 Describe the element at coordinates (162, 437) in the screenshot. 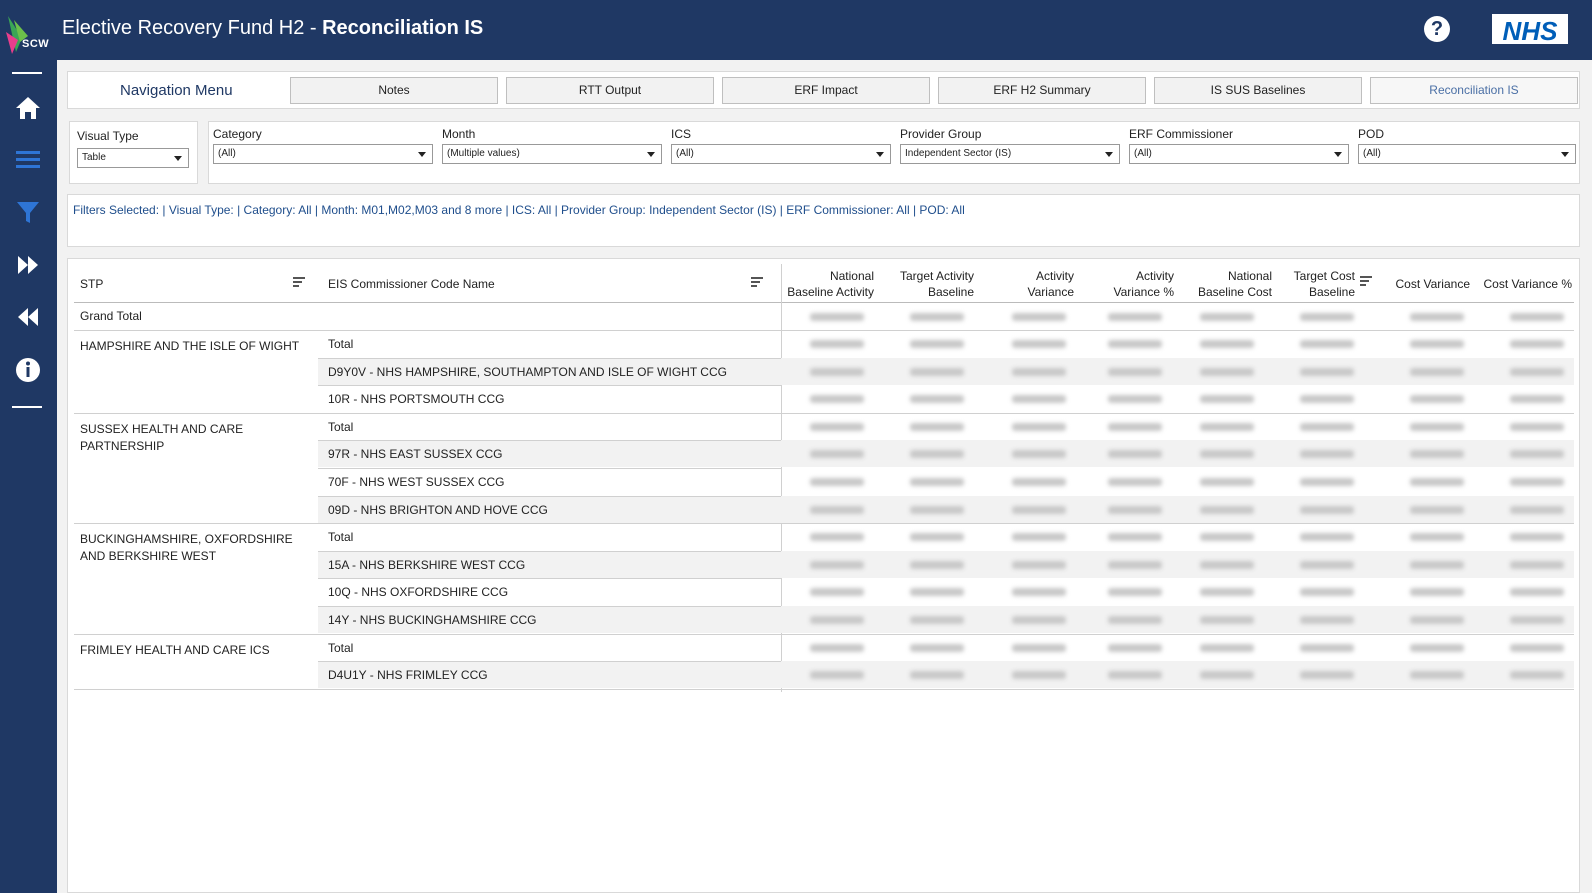

I see `stp-name: SUSSEX HEALTH AND CARE PARTNERSHIP` at that location.